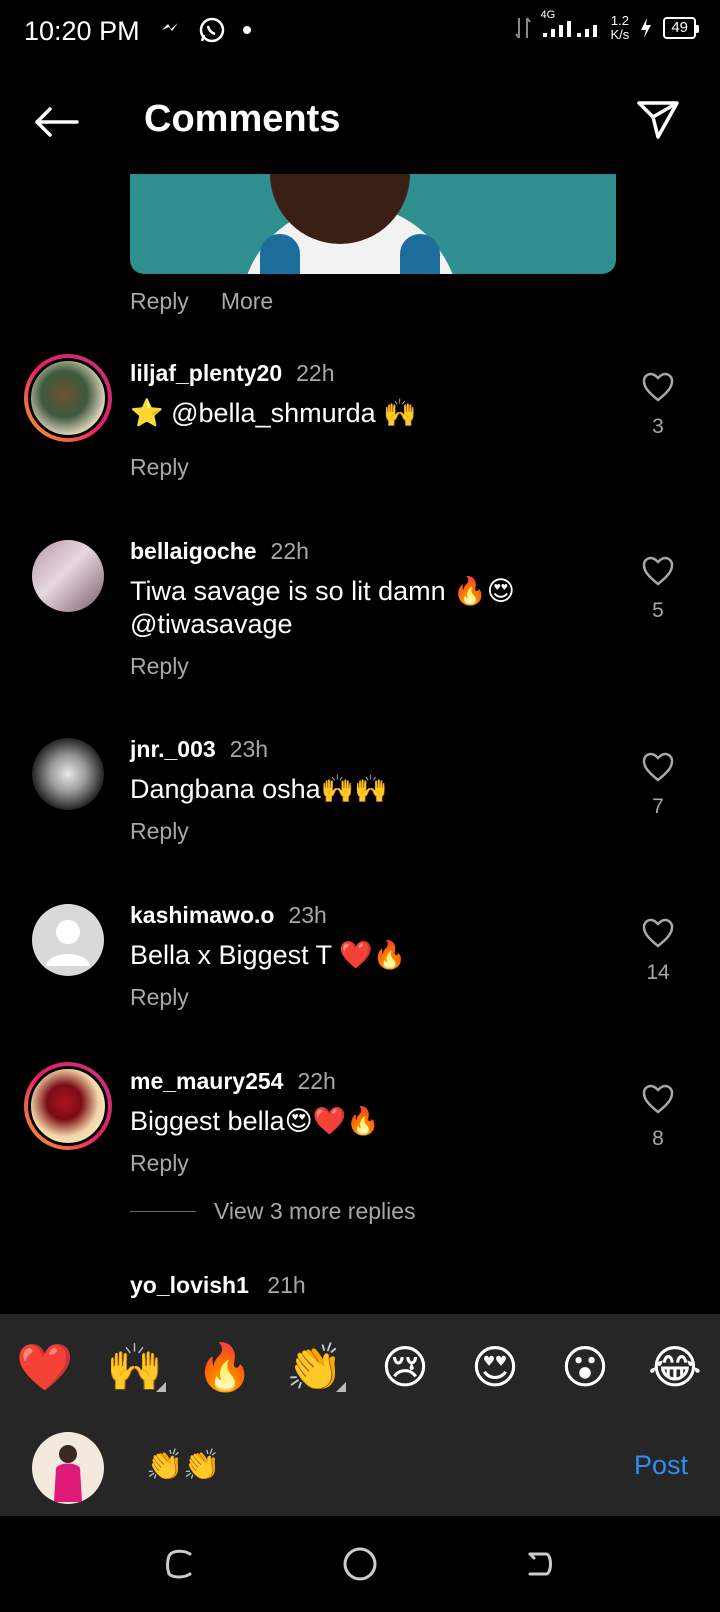 This screenshot has height=1612, width=720. I want to click on recent-apps-button, so click(180, 1564).